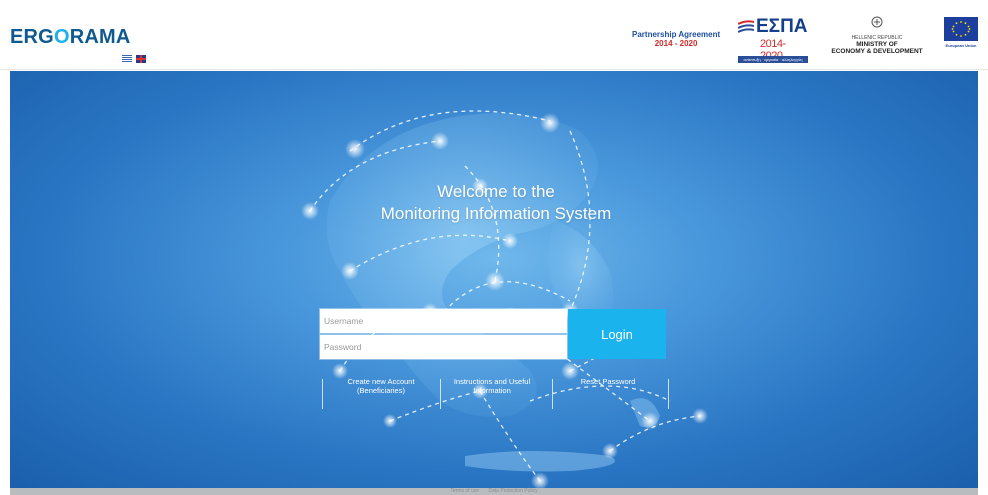  I want to click on create-account-link: Create new Account (Beneficiaries), so click(381, 395).